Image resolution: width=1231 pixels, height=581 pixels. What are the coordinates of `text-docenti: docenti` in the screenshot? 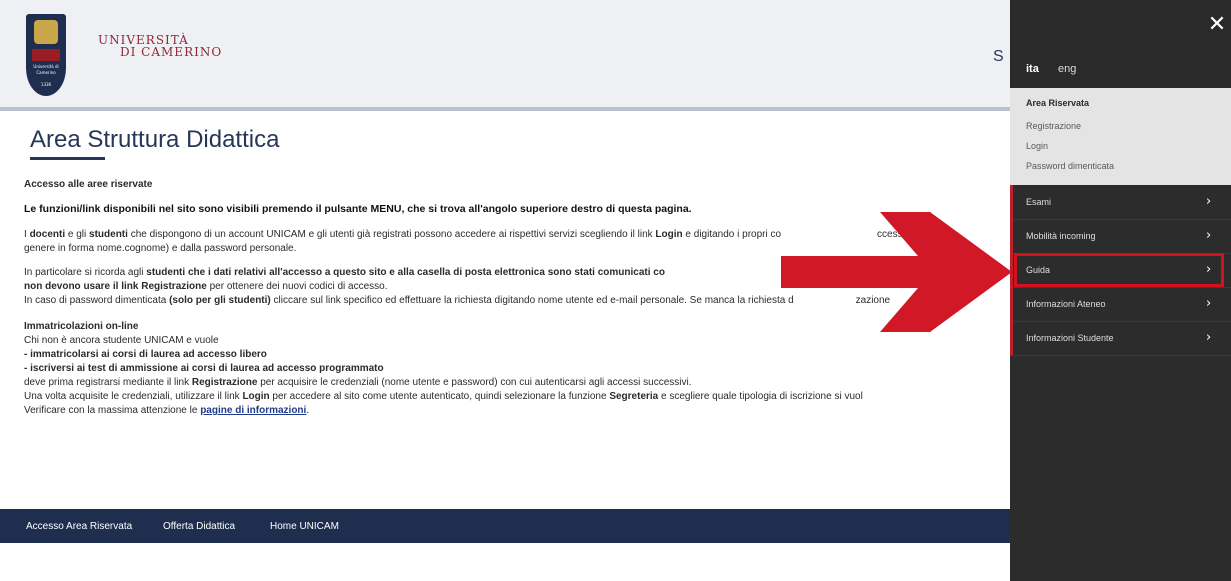 It's located at (47, 234).